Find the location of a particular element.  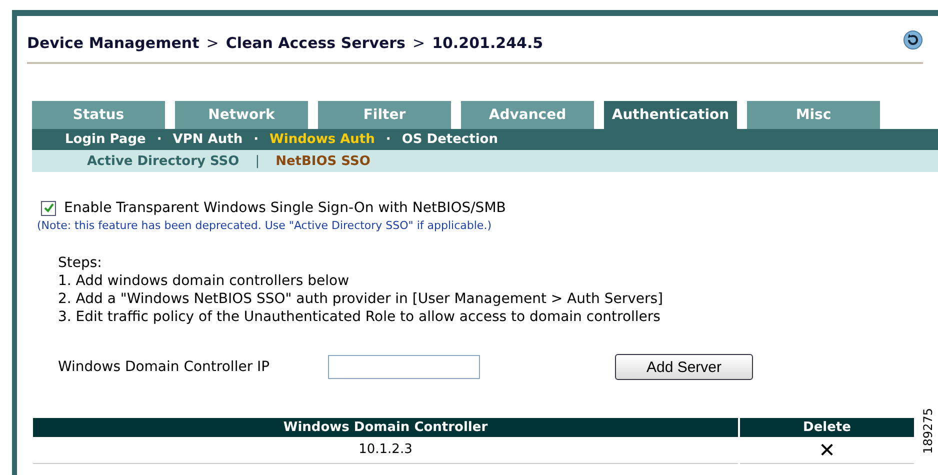

step-text: 3. Edit traffic policy of the Unauthenticated Role to allow access to domain controllers is located at coordinates (360, 317).